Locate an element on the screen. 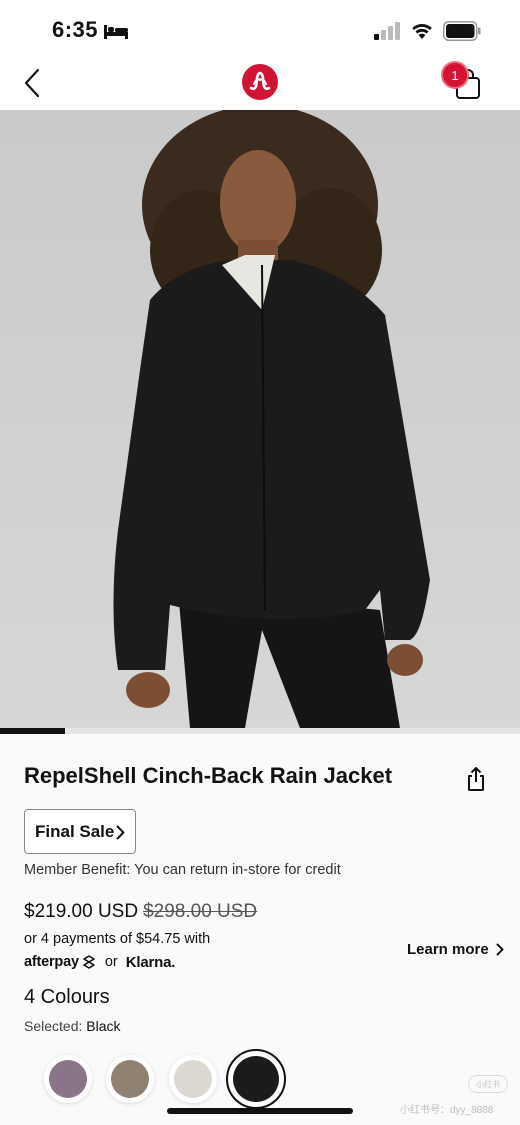 This screenshot has height=1125, width=520. selected-colour-value: Black is located at coordinates (103, 1026).